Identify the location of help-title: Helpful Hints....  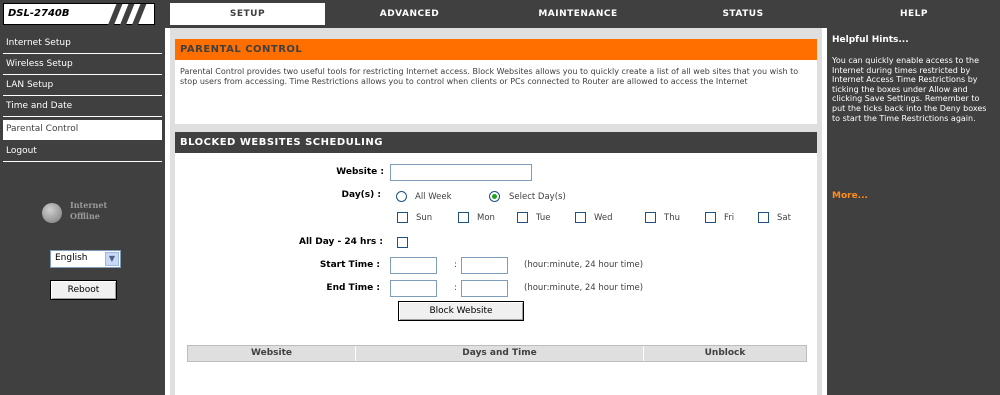
(870, 40).